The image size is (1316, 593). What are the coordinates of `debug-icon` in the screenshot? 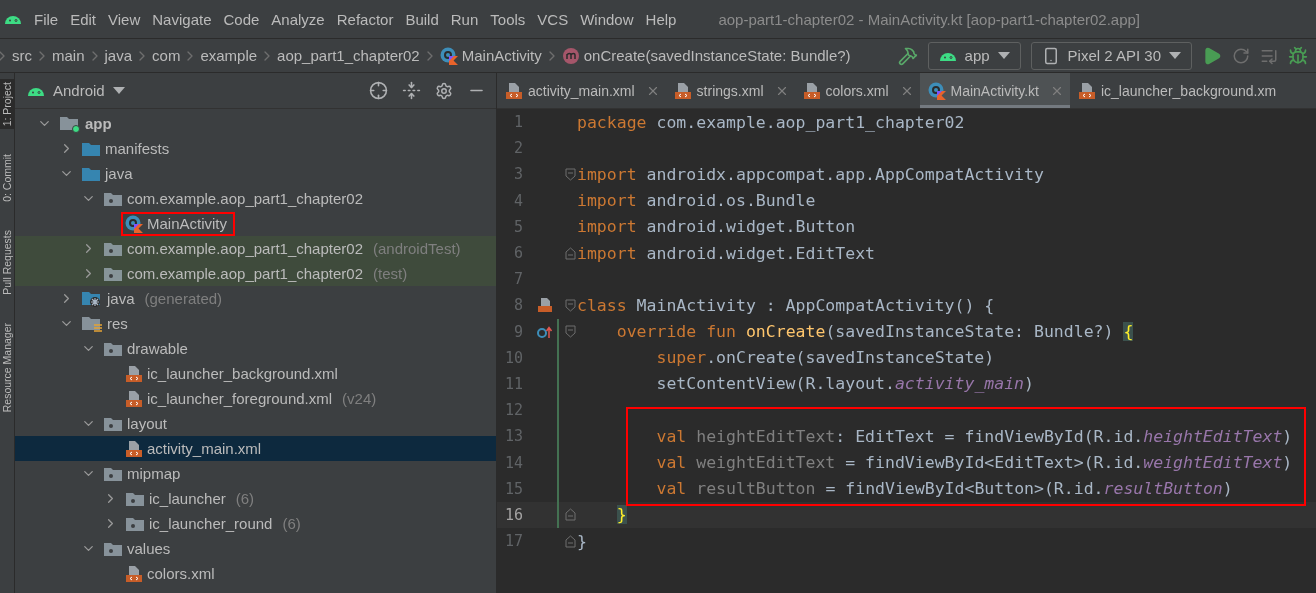 It's located at (1298, 55).